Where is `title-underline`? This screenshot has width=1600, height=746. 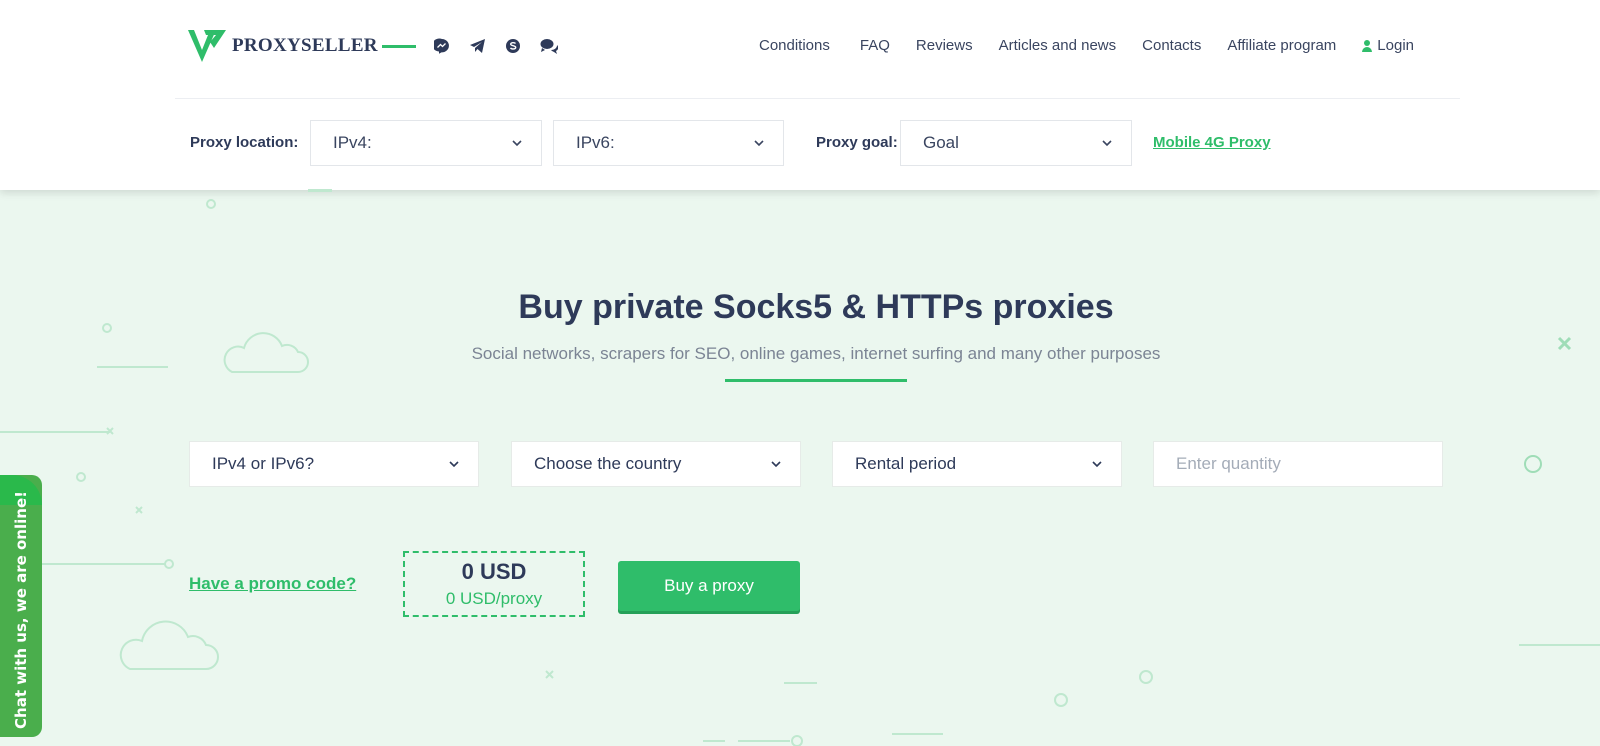 title-underline is located at coordinates (816, 380).